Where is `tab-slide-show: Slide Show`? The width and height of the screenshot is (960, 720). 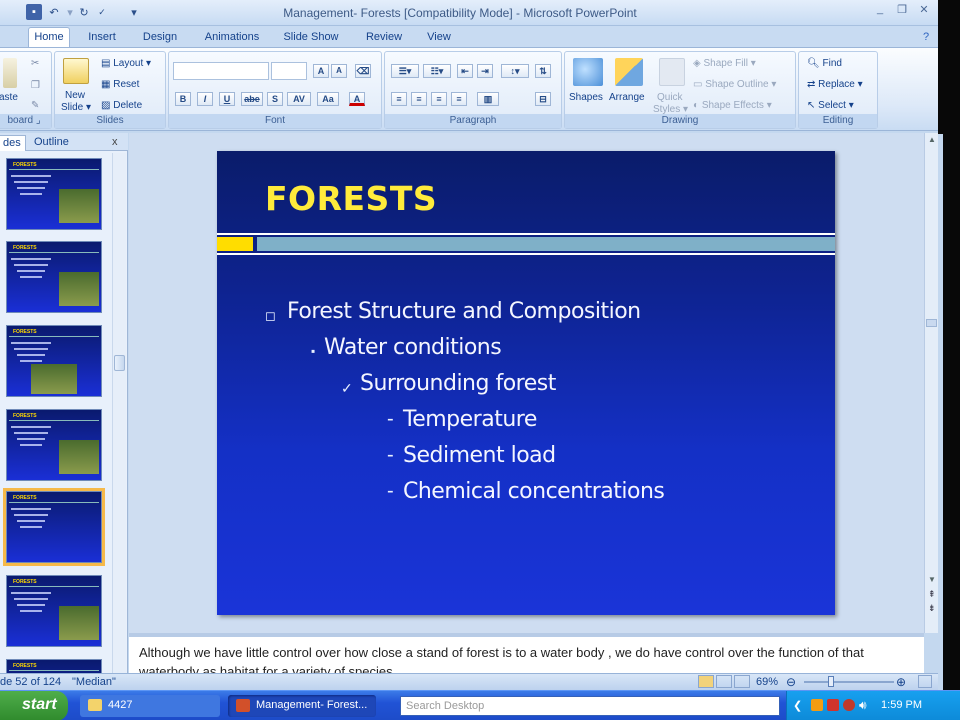
tab-slide-show: Slide Show is located at coordinates (311, 38).